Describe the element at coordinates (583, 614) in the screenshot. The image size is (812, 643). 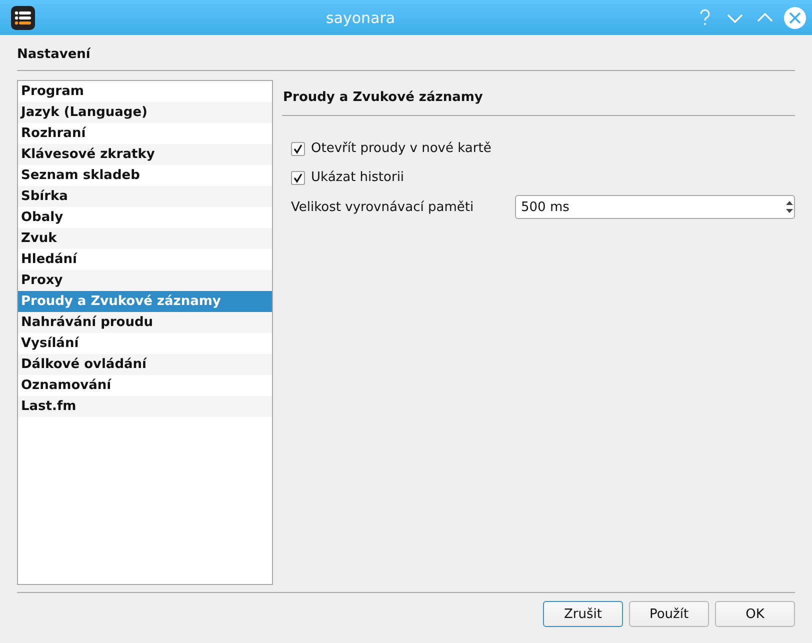
I see `dialog-button: Zrušit` at that location.